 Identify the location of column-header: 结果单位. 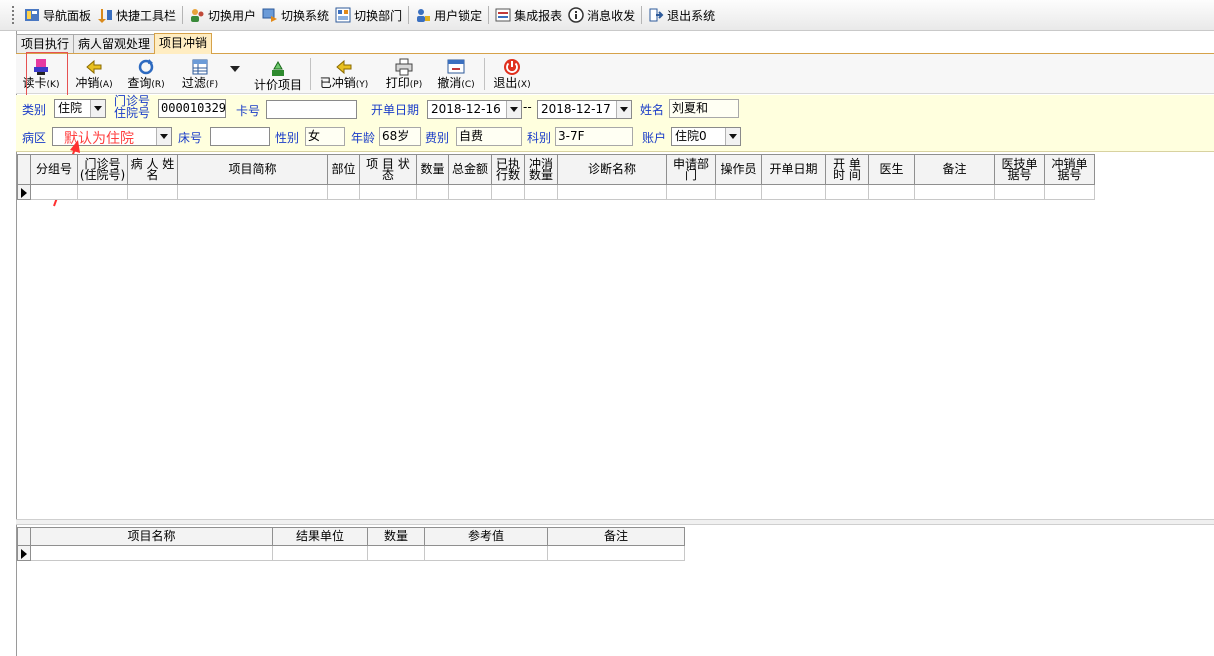
(320, 536).